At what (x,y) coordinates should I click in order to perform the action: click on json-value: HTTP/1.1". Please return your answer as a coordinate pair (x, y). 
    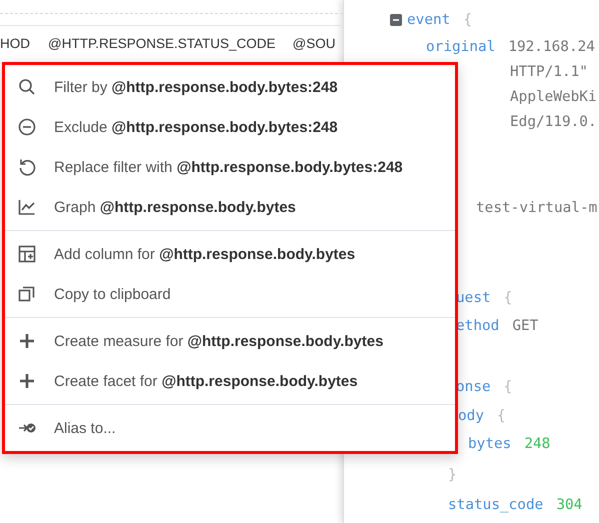
    Looking at the image, I should click on (549, 72).